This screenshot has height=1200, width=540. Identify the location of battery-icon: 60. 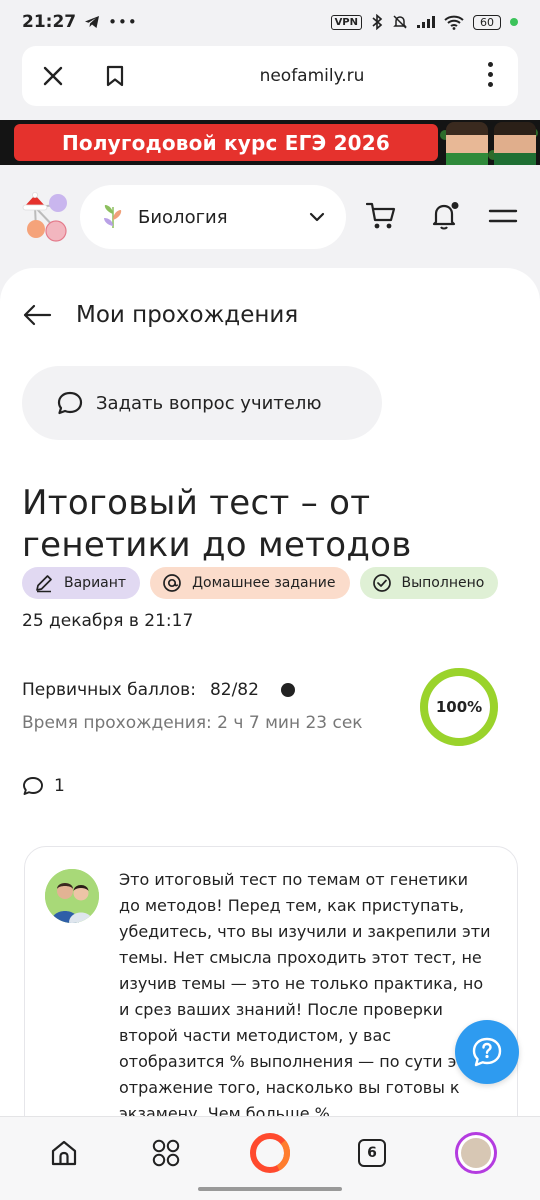
(487, 22).